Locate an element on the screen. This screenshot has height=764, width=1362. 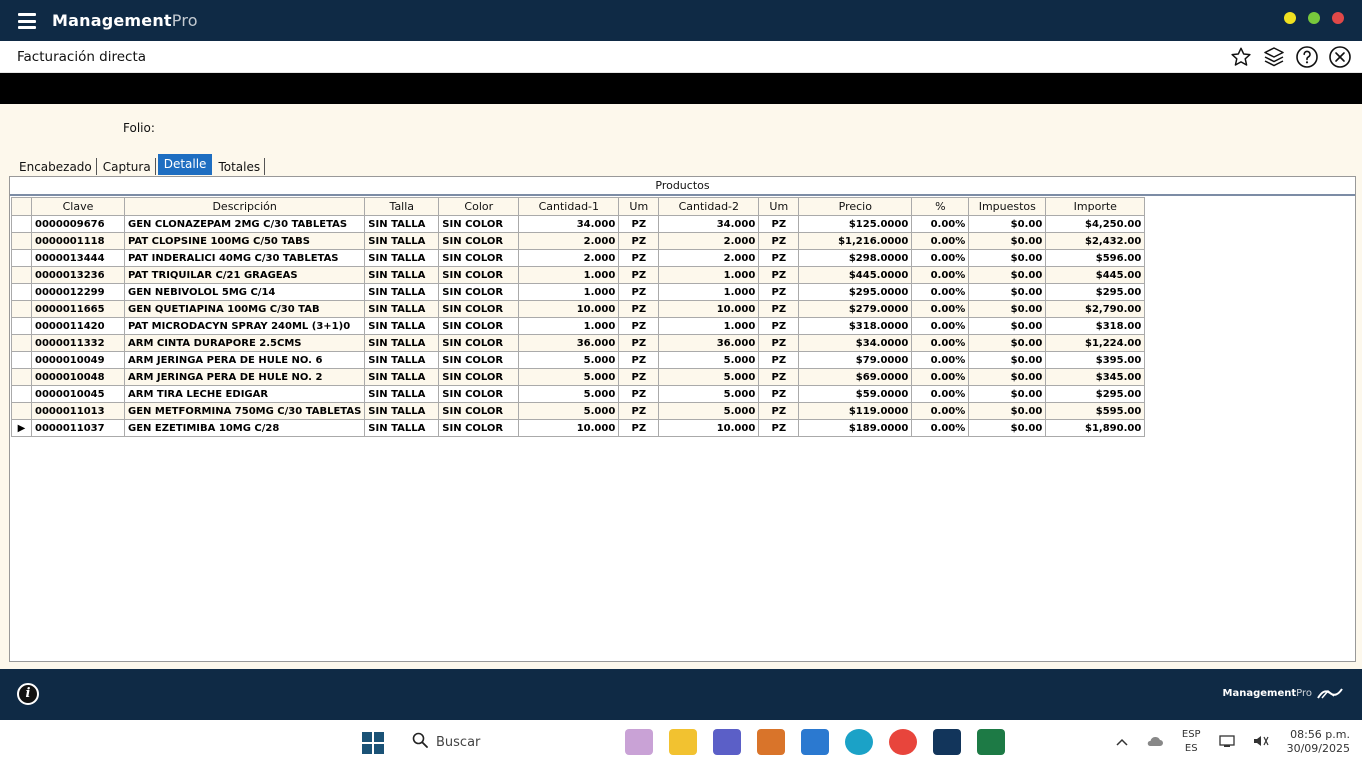
chevron-up-icon is located at coordinates (1122, 742).